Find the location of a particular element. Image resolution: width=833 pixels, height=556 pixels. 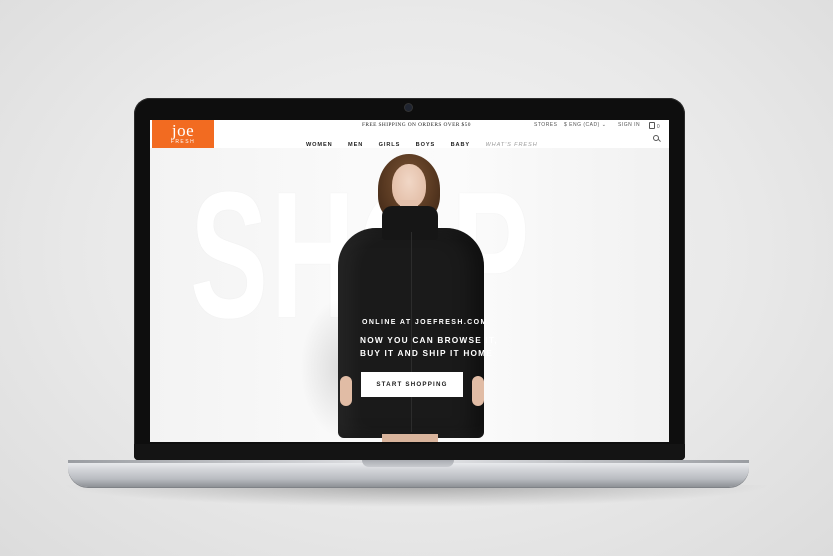

joe-fresh-logo: joe FRESH is located at coordinates (183, 134).